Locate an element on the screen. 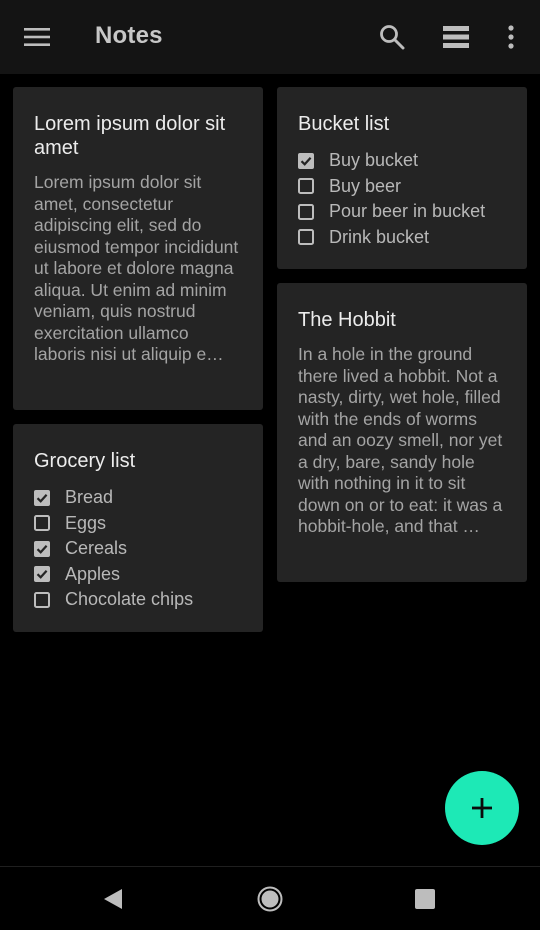 This screenshot has height=930, width=540. checklist-item-label: Eggs is located at coordinates (86, 522).